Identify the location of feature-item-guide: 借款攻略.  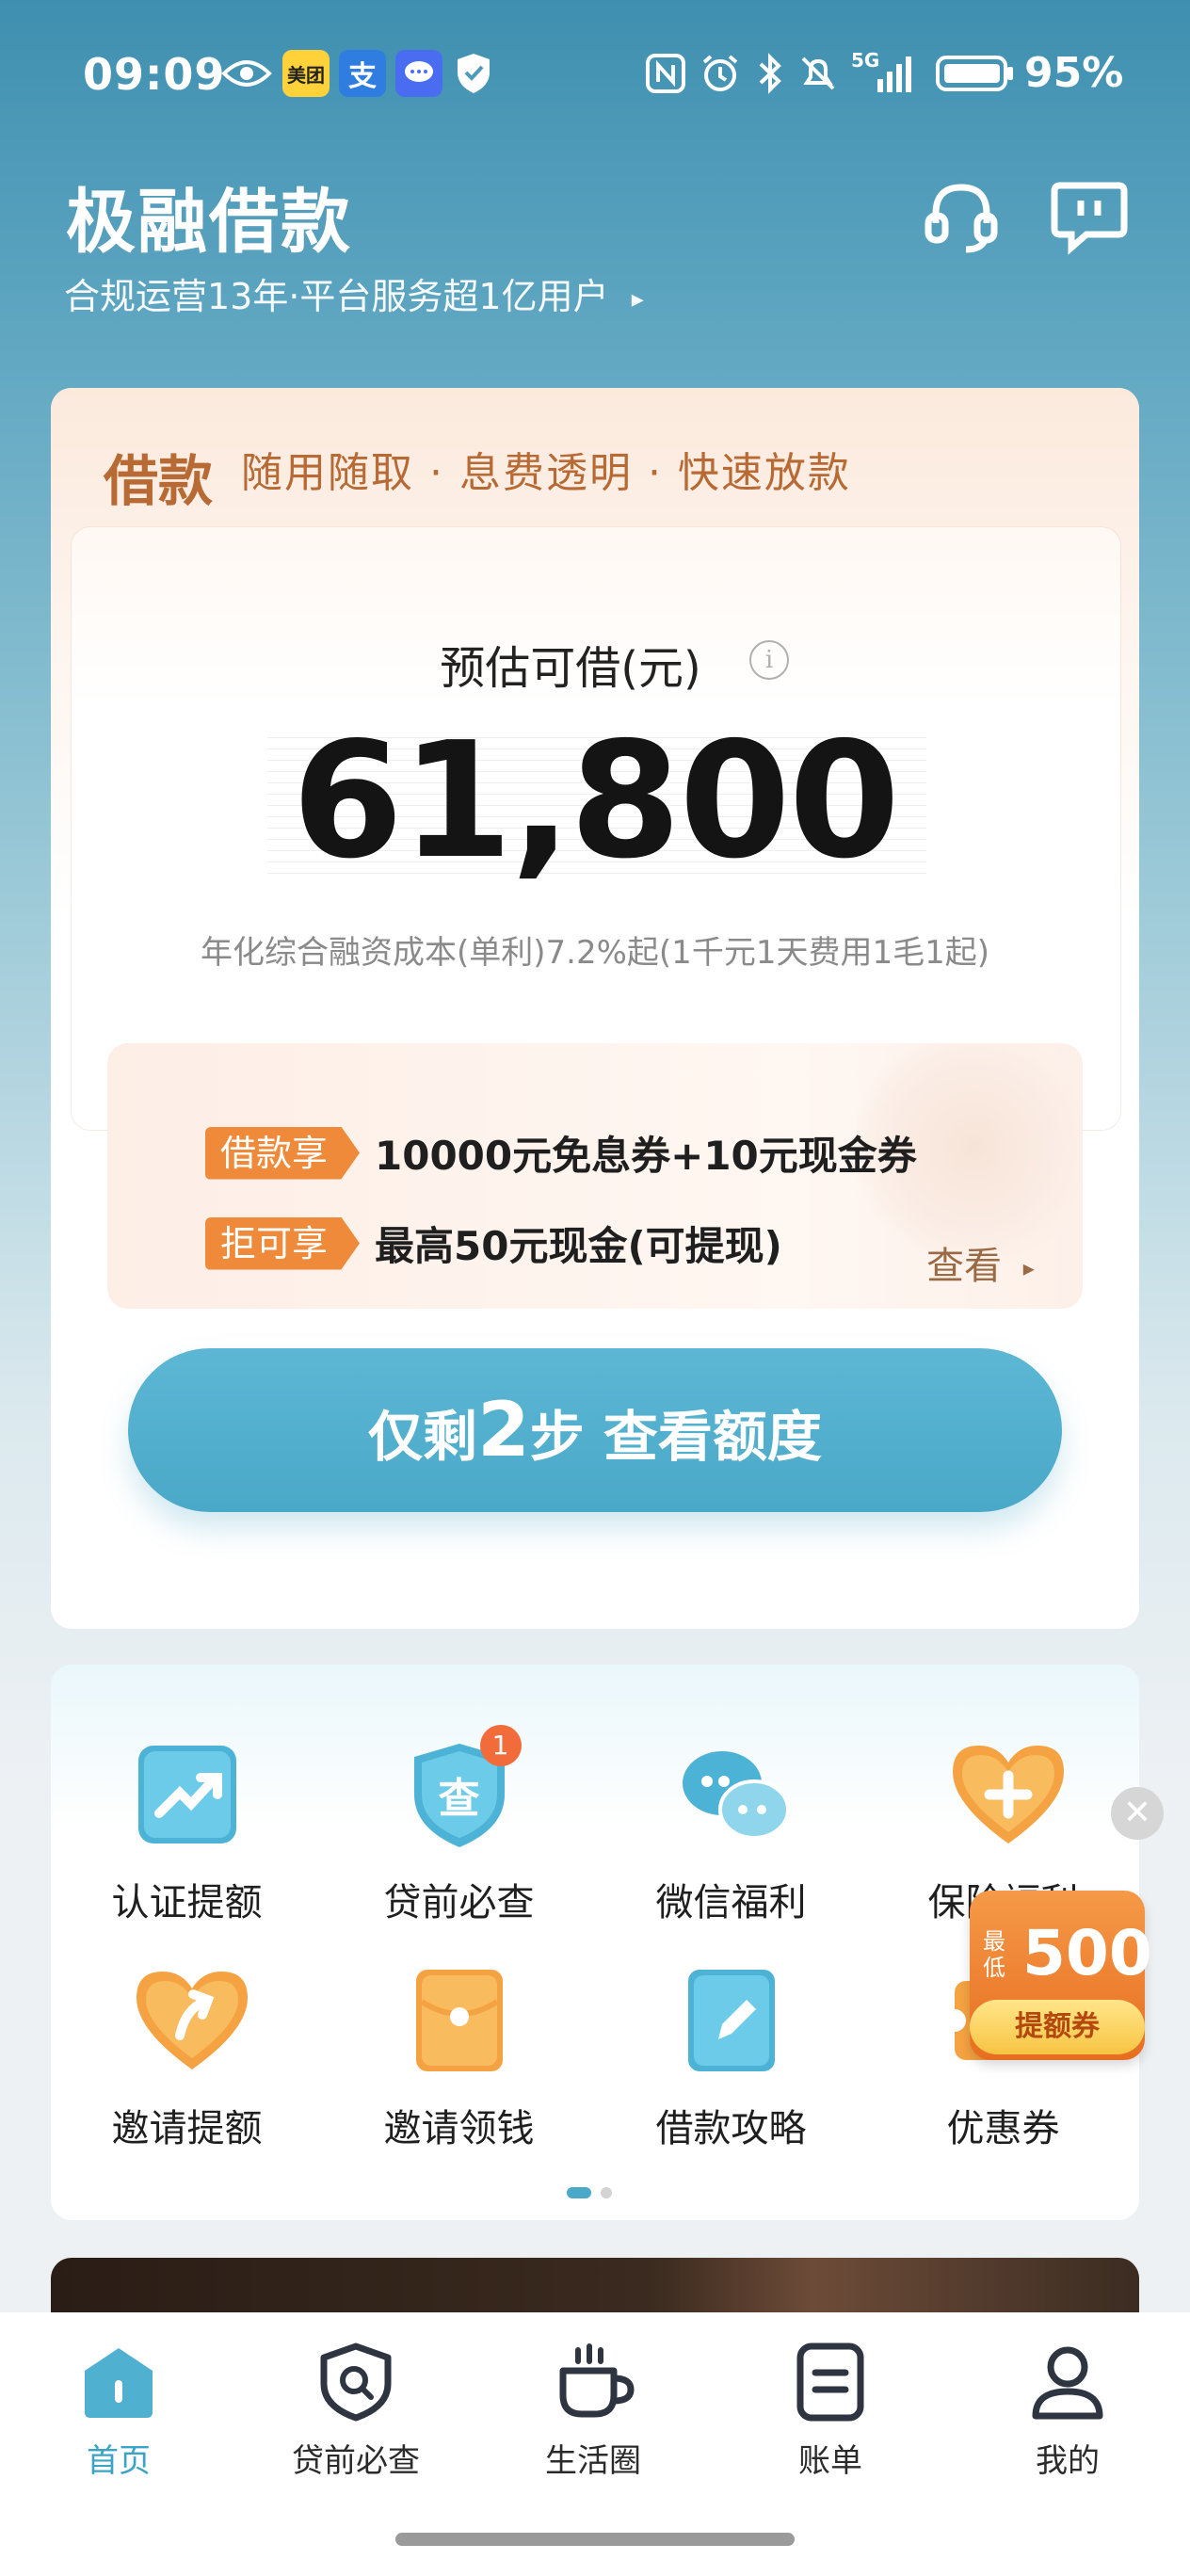
(731, 2058).